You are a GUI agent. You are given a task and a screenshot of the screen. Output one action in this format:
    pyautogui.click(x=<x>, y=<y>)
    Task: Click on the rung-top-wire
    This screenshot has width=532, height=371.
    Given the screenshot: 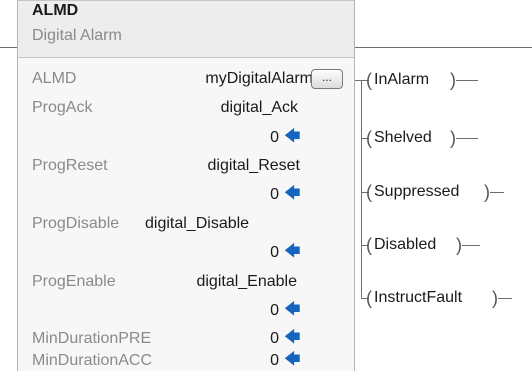 What is the action you would take?
    pyautogui.click(x=443, y=47)
    